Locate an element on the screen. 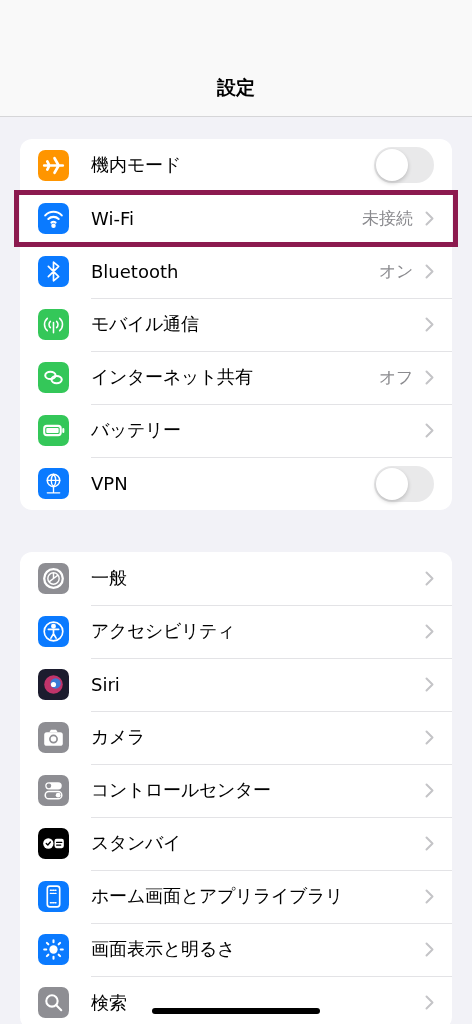 The height and width of the screenshot is (1024, 472). settings-row: モバイル通信 is located at coordinates (236, 324).